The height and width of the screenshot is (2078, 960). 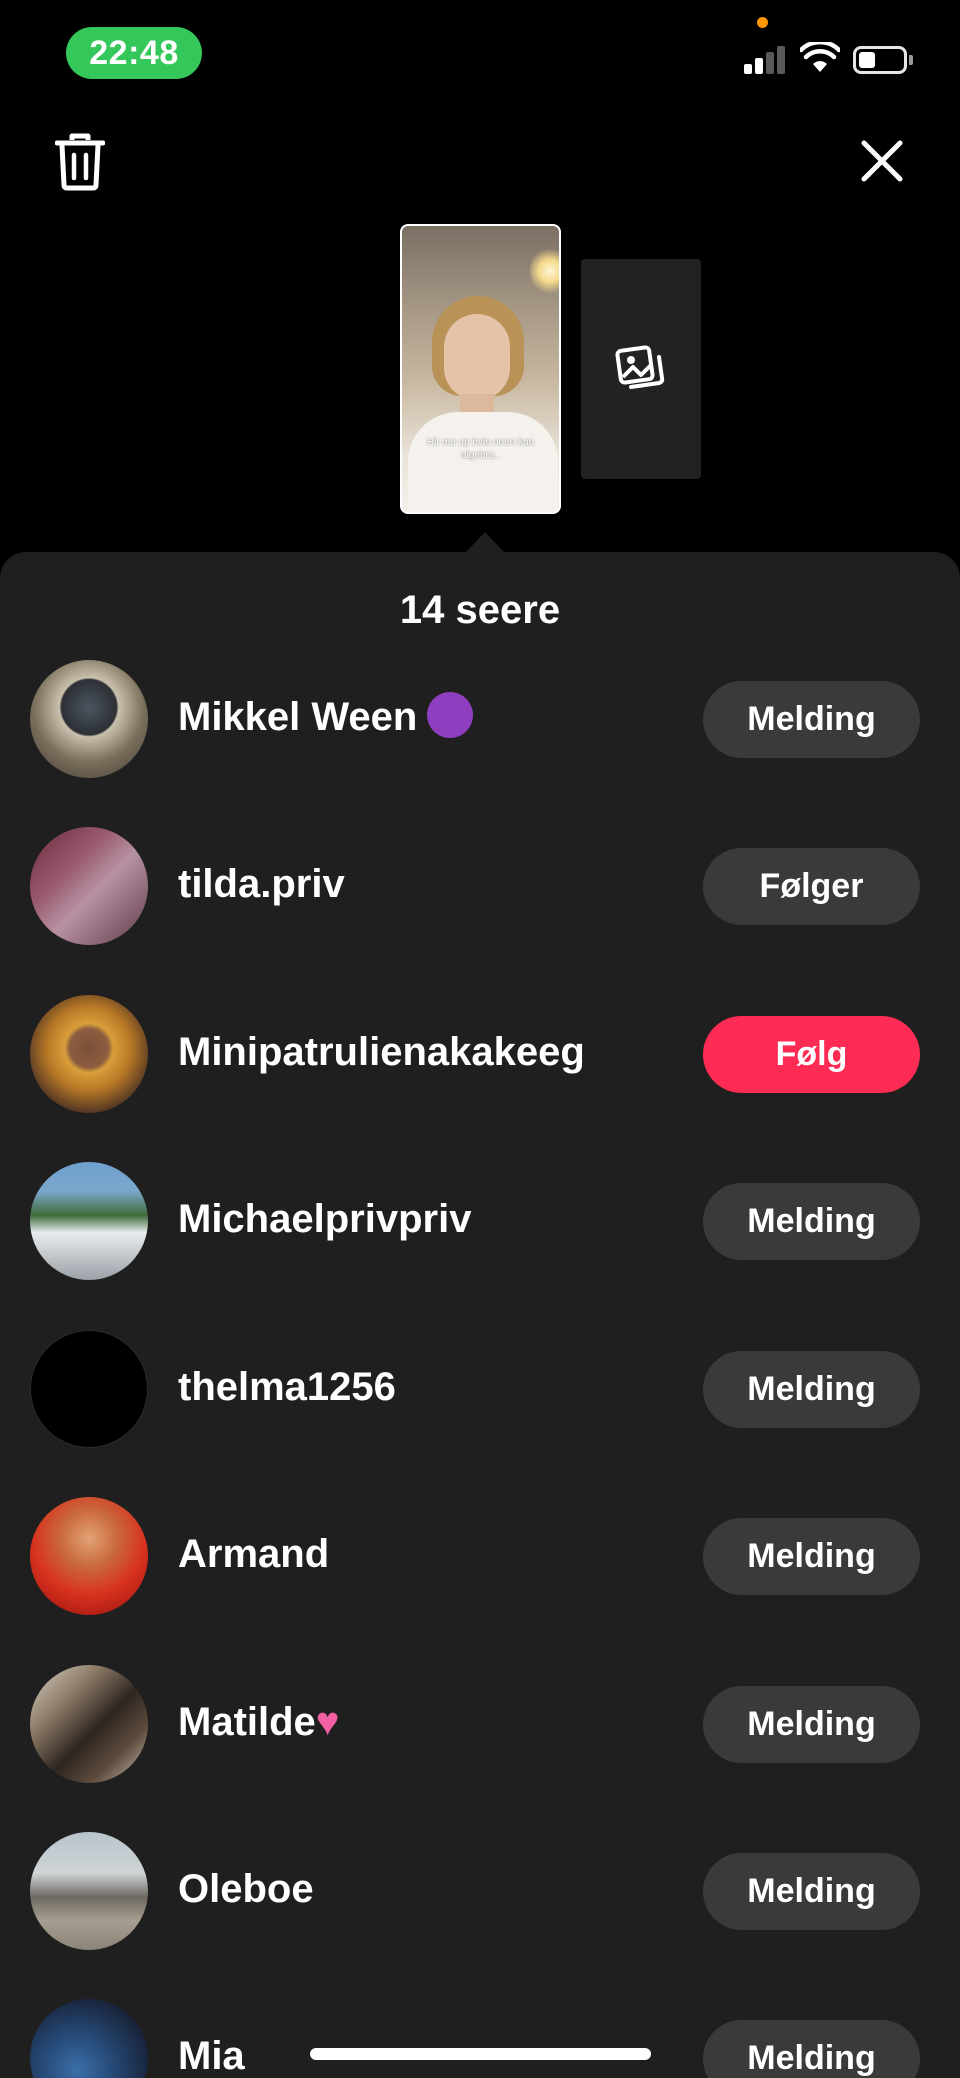 What do you see at coordinates (134, 53) in the screenshot?
I see `status-time: 22:48` at bounding box center [134, 53].